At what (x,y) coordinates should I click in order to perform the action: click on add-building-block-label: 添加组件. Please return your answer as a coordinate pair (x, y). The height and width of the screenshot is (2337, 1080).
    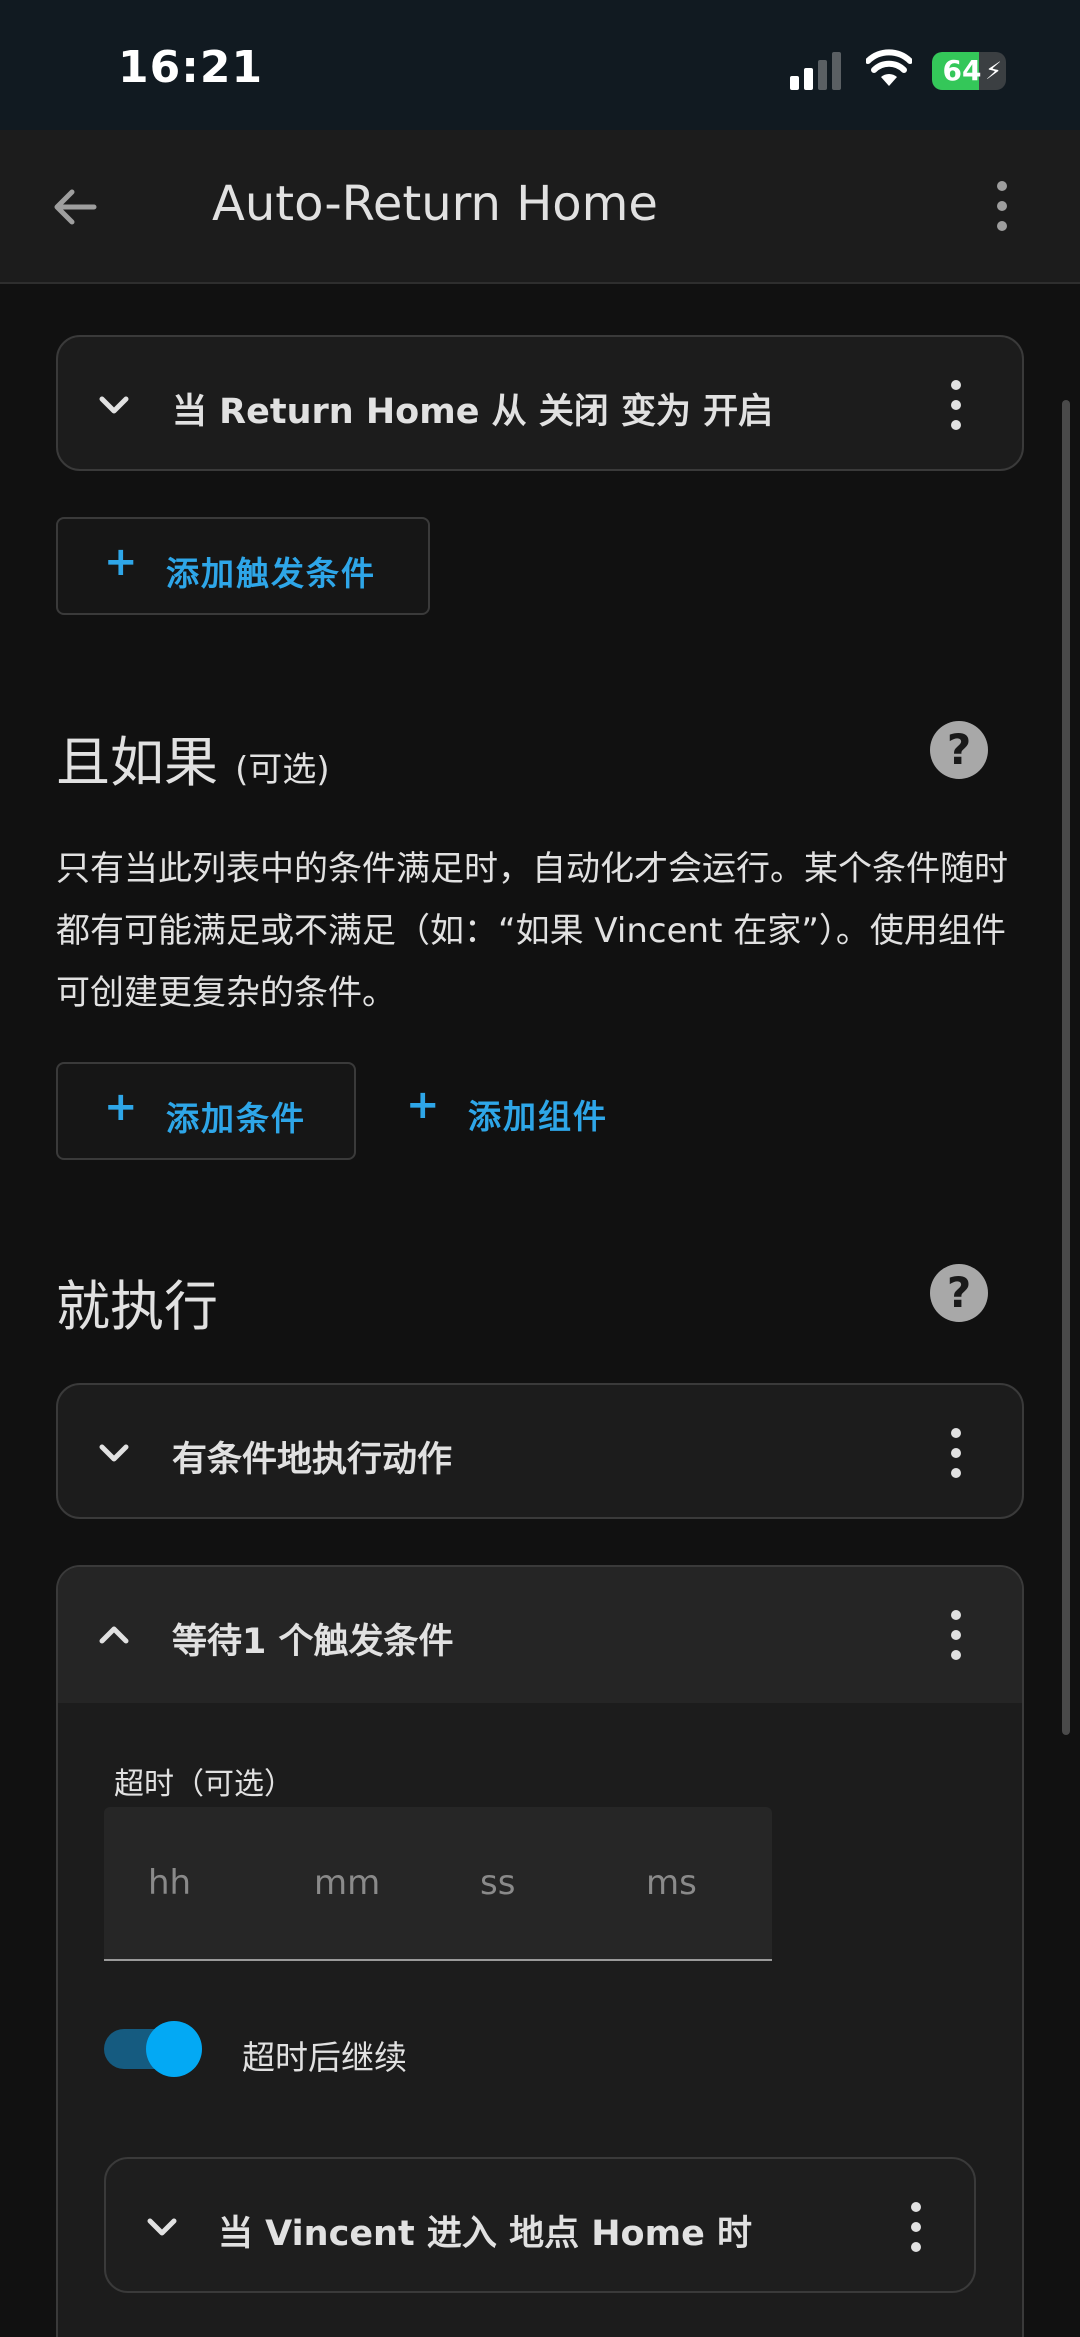
    Looking at the image, I should click on (538, 1116).